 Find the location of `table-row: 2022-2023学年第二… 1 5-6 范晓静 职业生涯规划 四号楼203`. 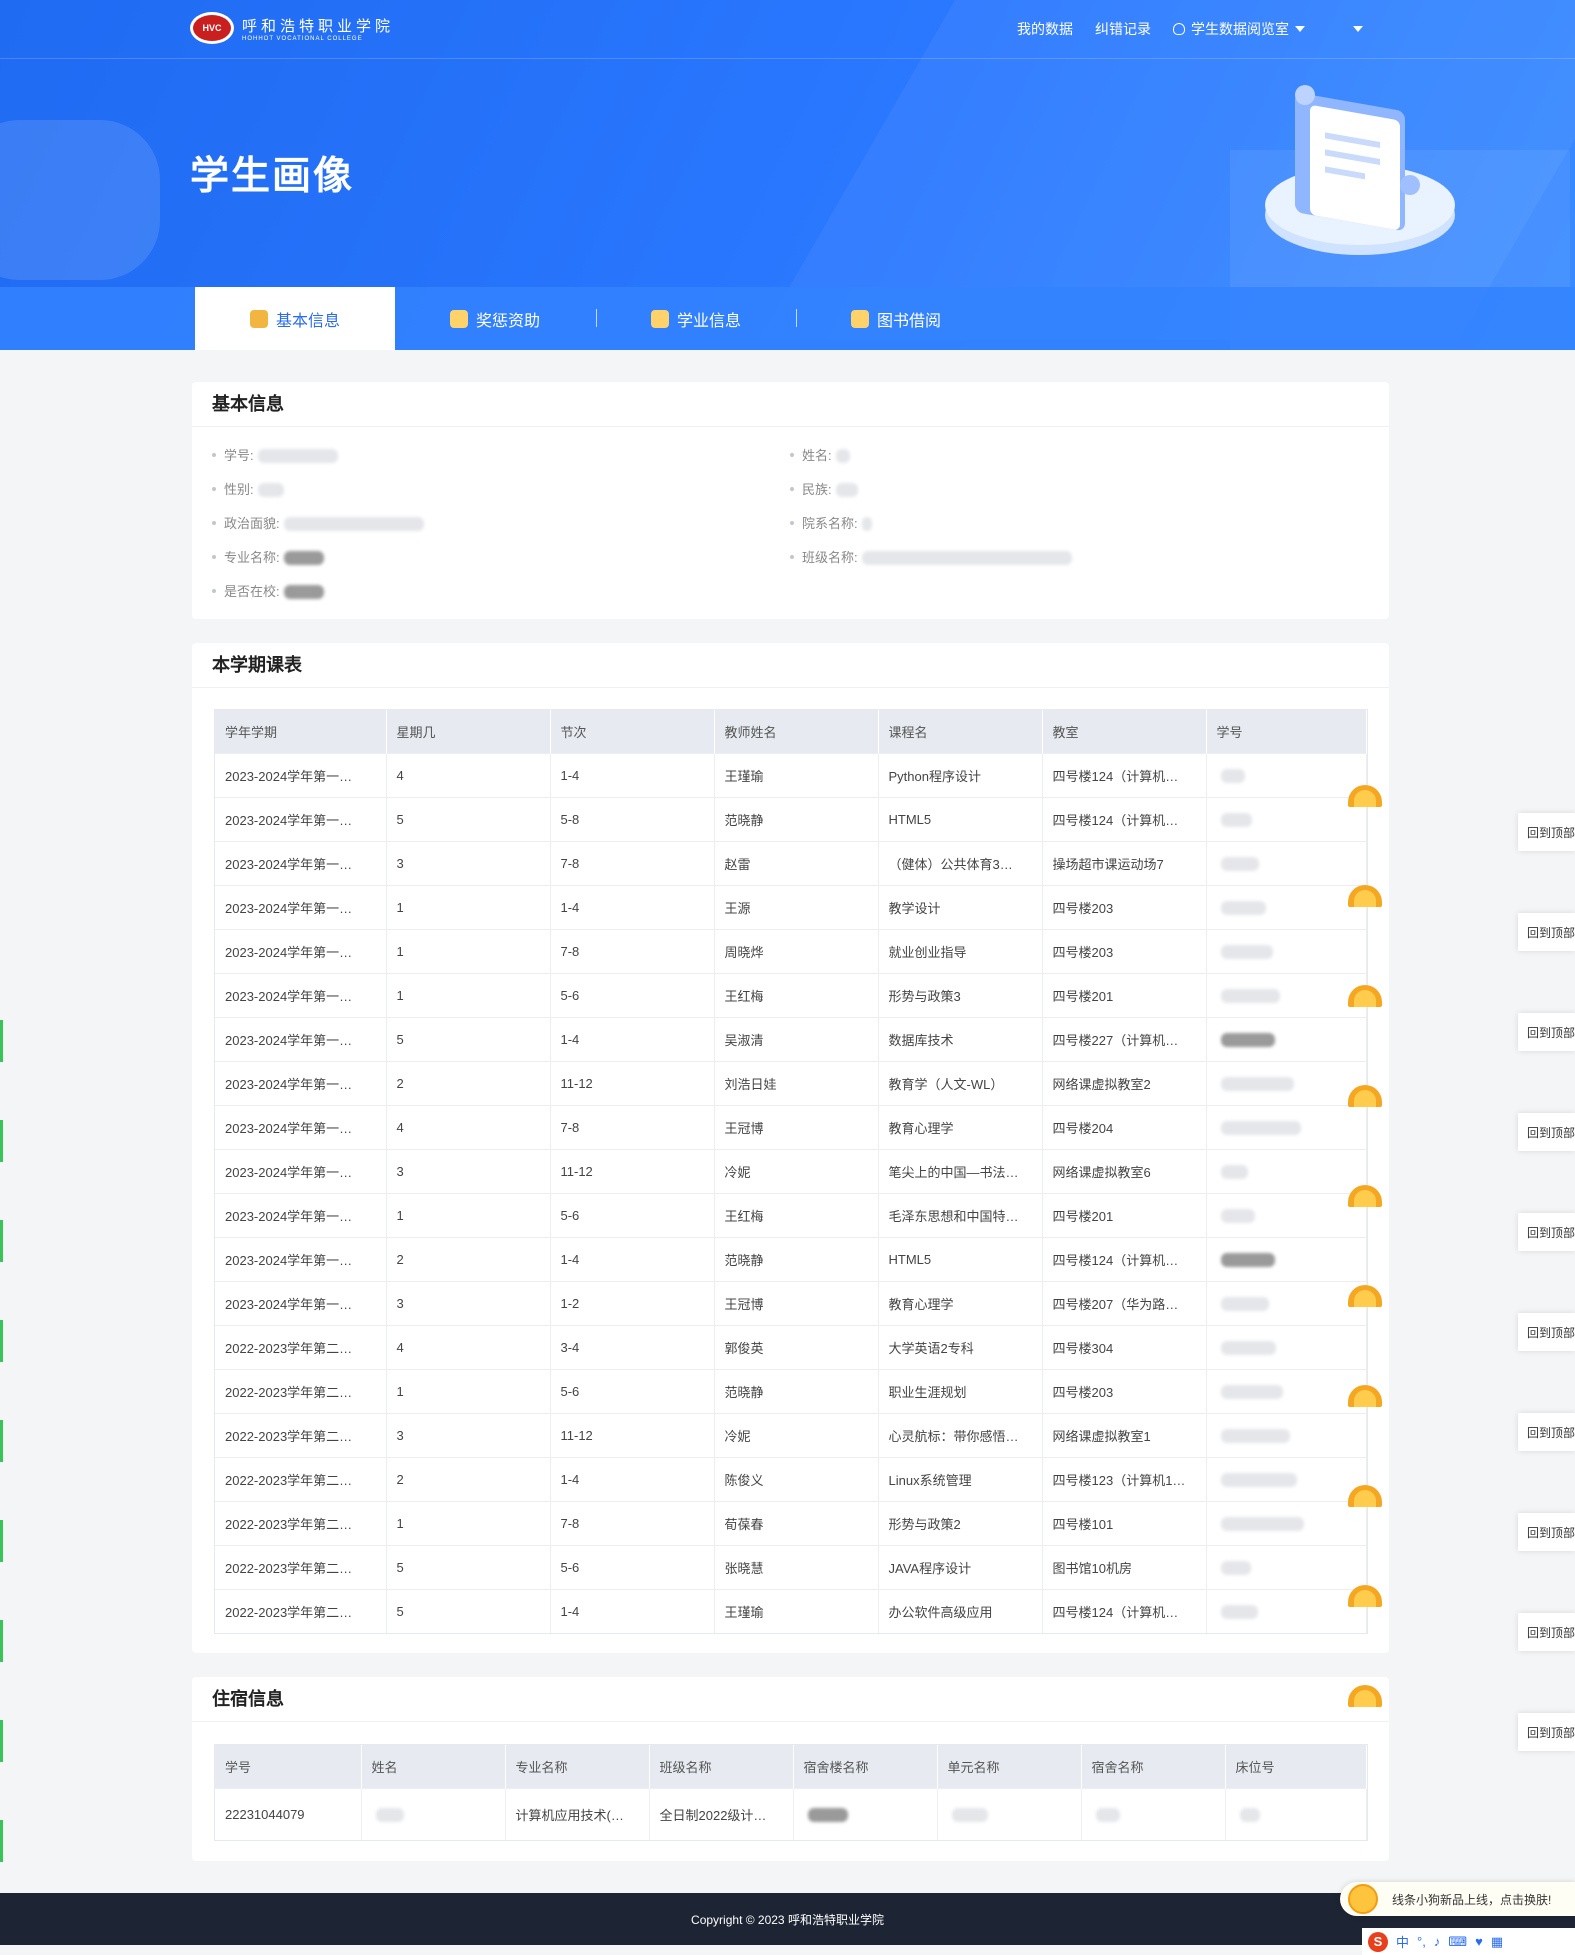

table-row: 2022-2023学年第二… 1 5-6 范晓静 职业生涯规划 四号楼203 is located at coordinates (791, 1390).